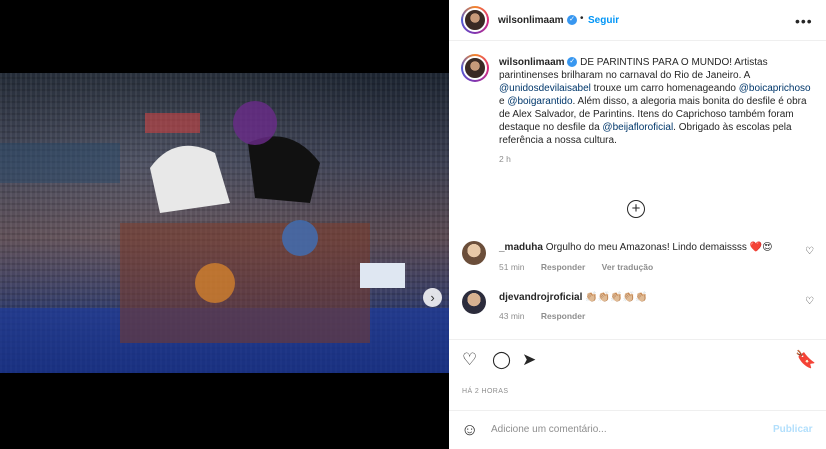  I want to click on comment-2-meta: 43 min Responder, so click(549, 316).